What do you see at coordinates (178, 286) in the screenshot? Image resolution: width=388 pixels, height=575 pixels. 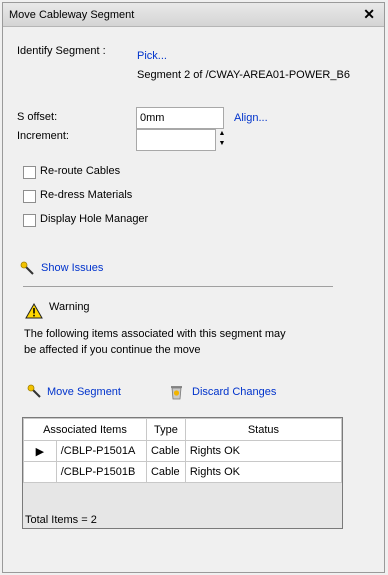 I see `divider` at bounding box center [178, 286].